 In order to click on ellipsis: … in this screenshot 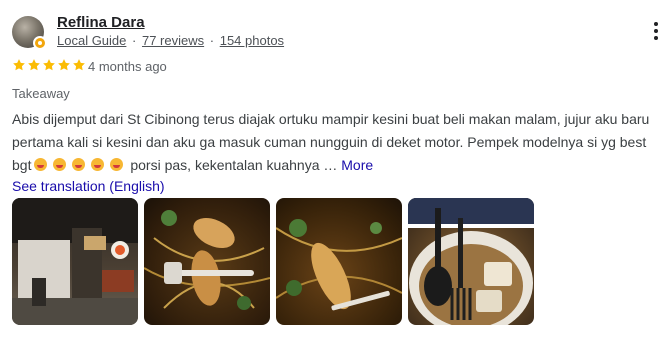, I will do `click(330, 165)`.